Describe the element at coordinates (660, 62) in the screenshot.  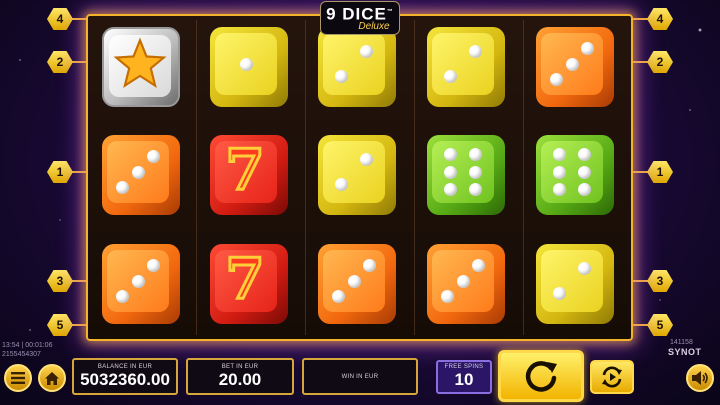
I see `payline-badge-right: 2` at that location.